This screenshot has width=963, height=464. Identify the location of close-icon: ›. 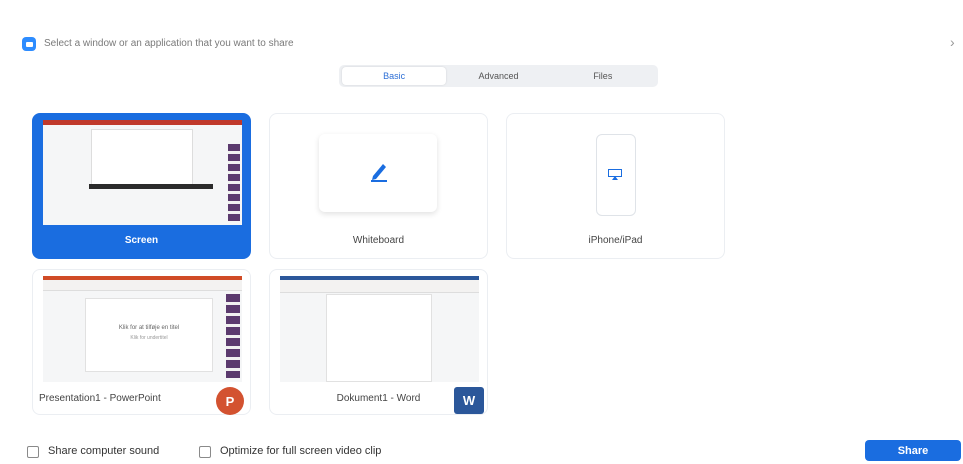
(952, 42).